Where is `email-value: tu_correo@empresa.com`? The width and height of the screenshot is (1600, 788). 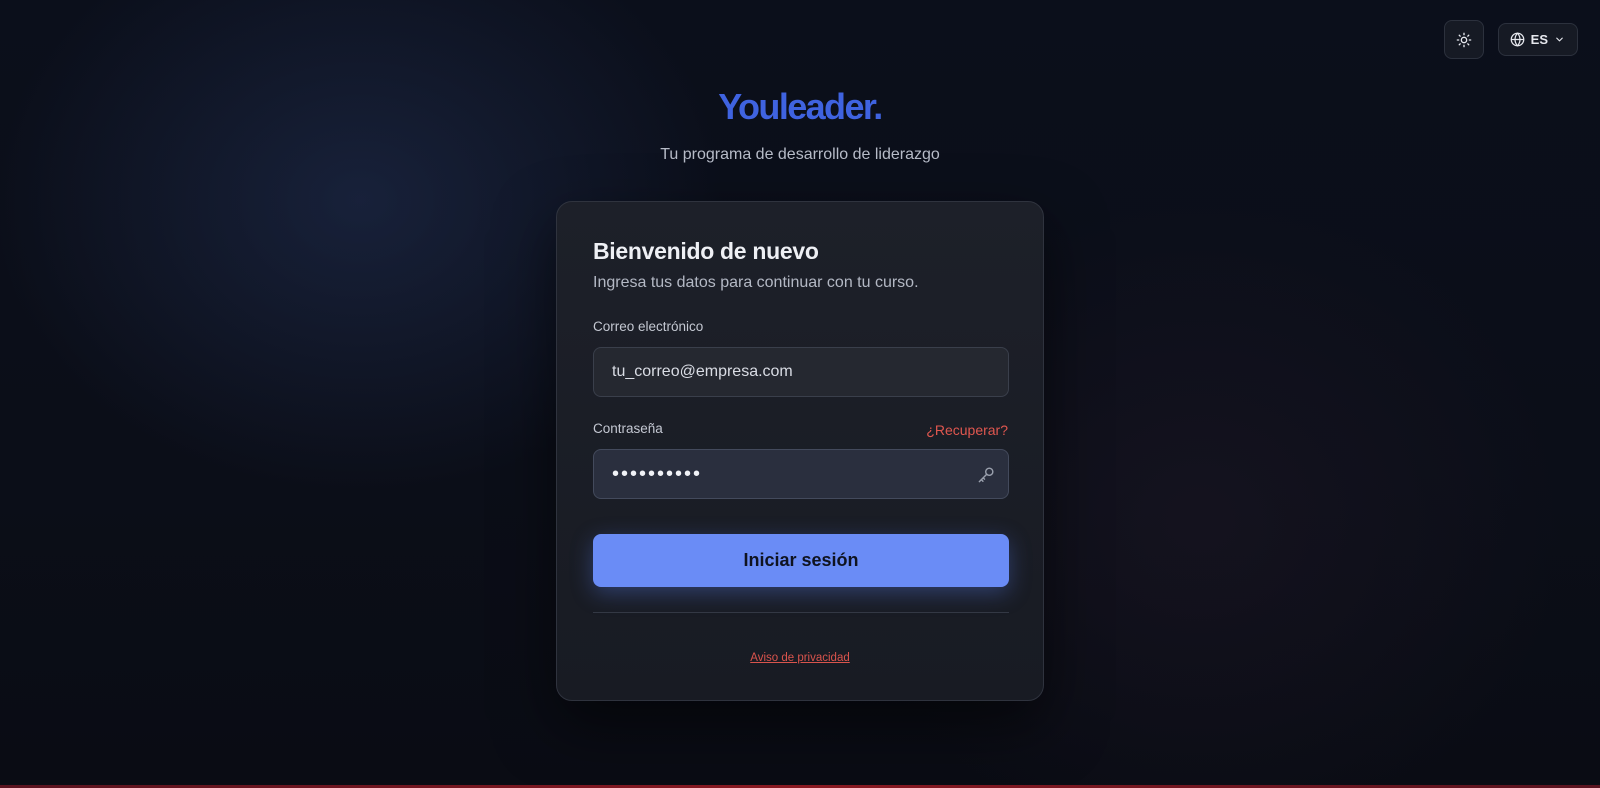 email-value: tu_correo@empresa.com is located at coordinates (702, 371).